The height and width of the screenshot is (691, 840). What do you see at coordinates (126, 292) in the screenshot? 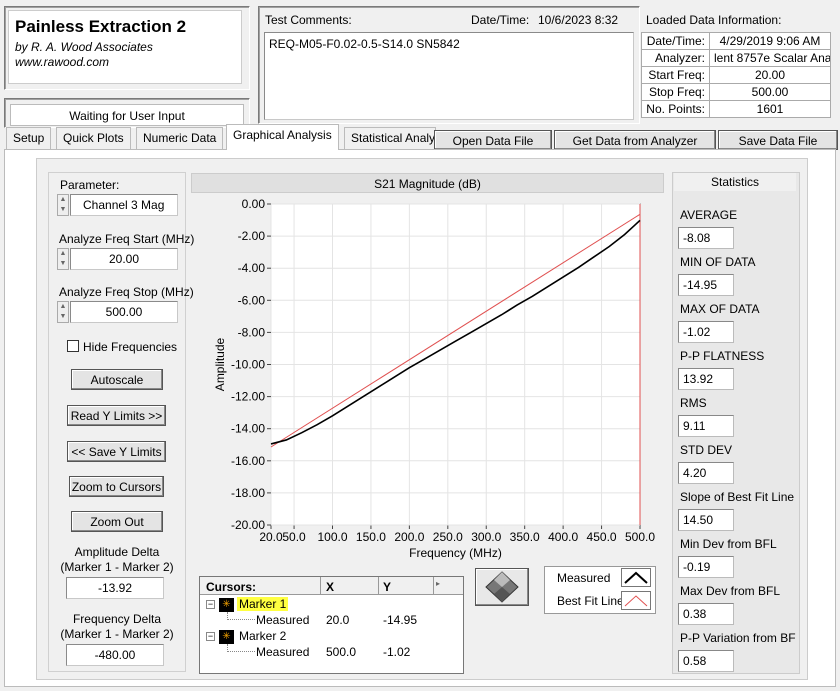
I see `stop-freq-label: Analyze Freq Stop (MHz)` at bounding box center [126, 292].